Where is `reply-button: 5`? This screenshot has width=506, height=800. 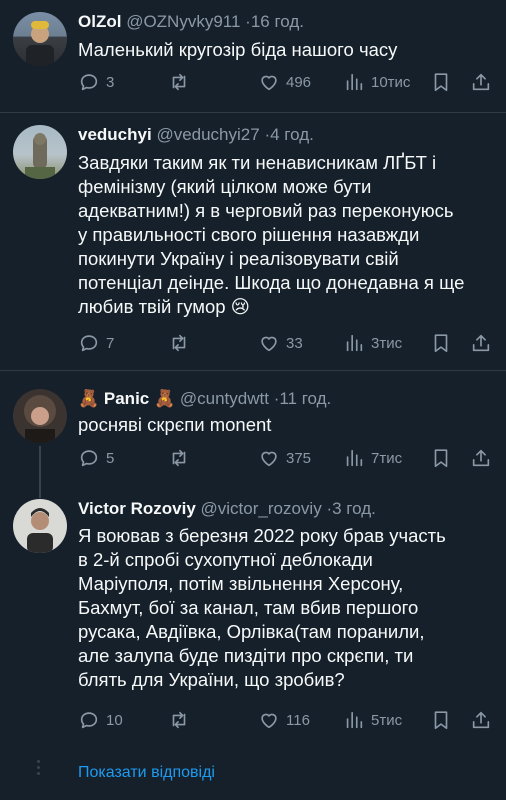 reply-button: 5 is located at coordinates (96, 458).